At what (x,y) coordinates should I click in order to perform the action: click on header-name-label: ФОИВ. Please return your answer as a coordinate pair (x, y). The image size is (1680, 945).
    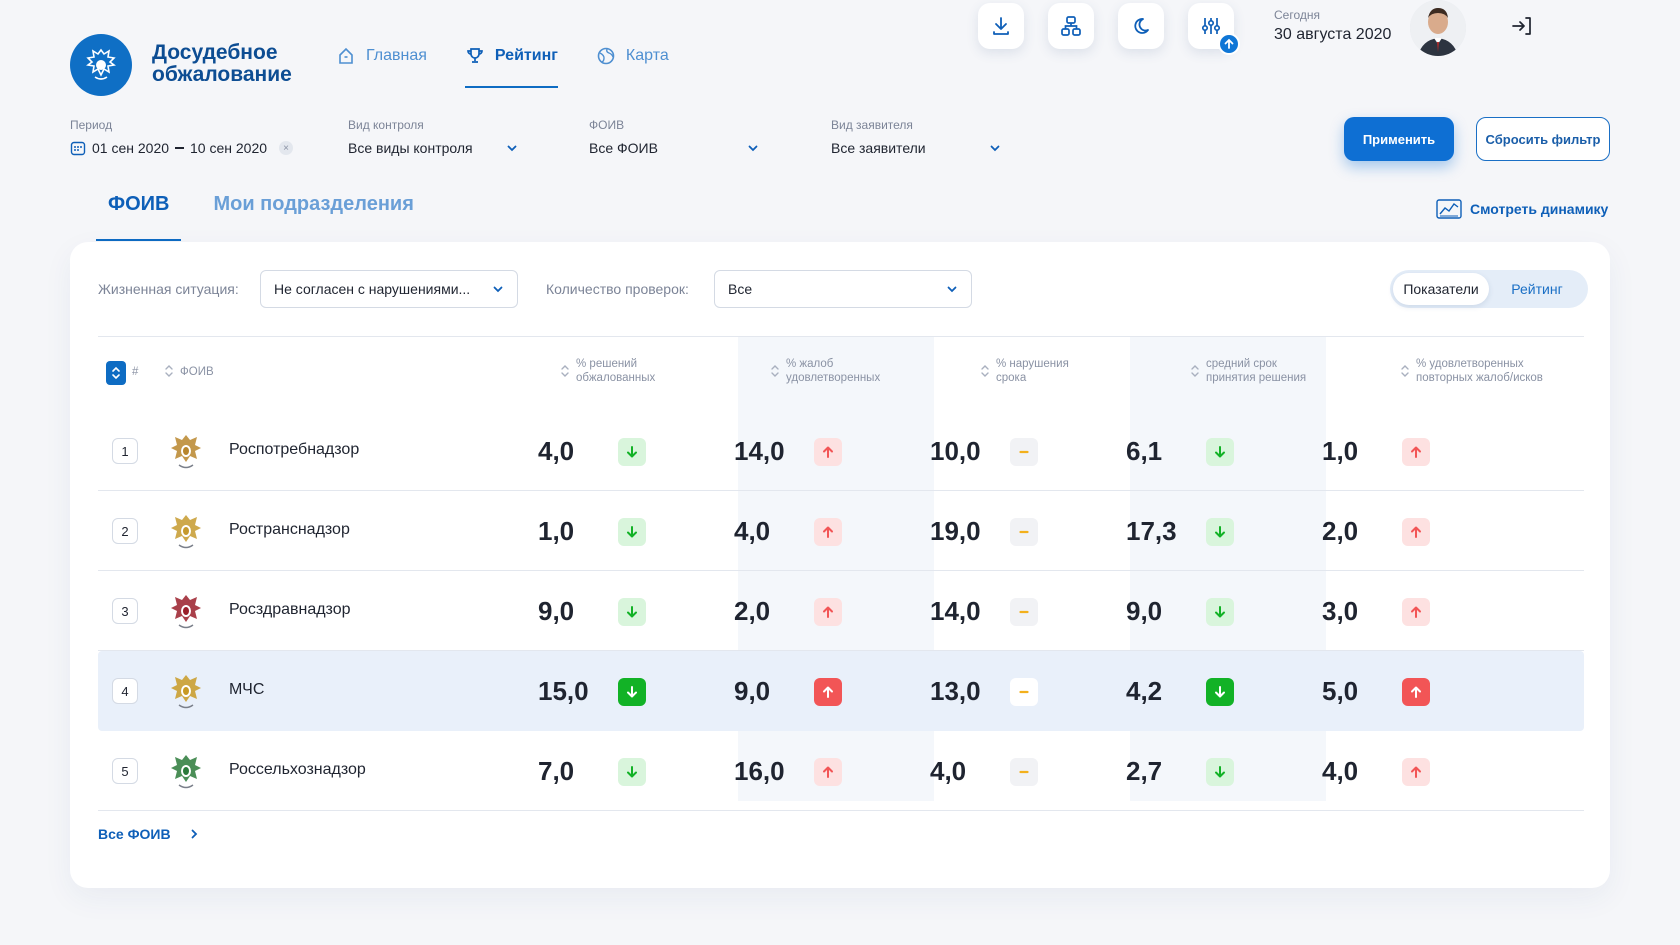
    Looking at the image, I should click on (197, 372).